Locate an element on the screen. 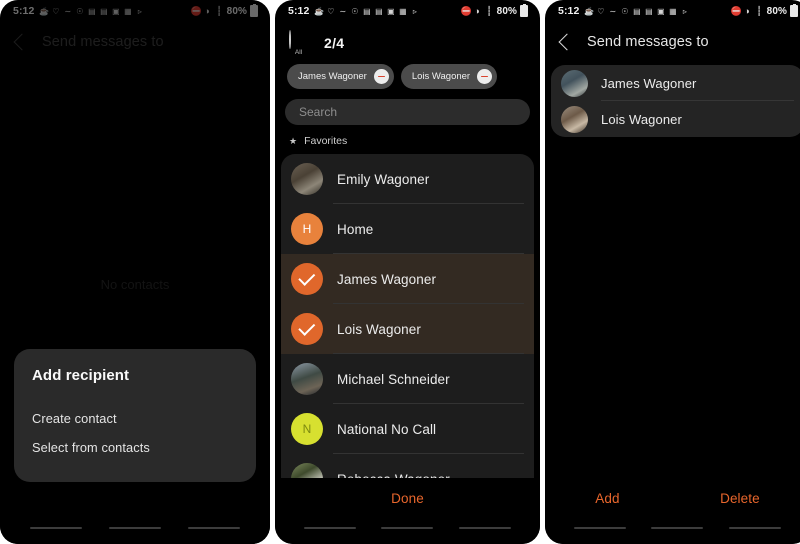  dialog-title: Add recipient is located at coordinates (81, 375).